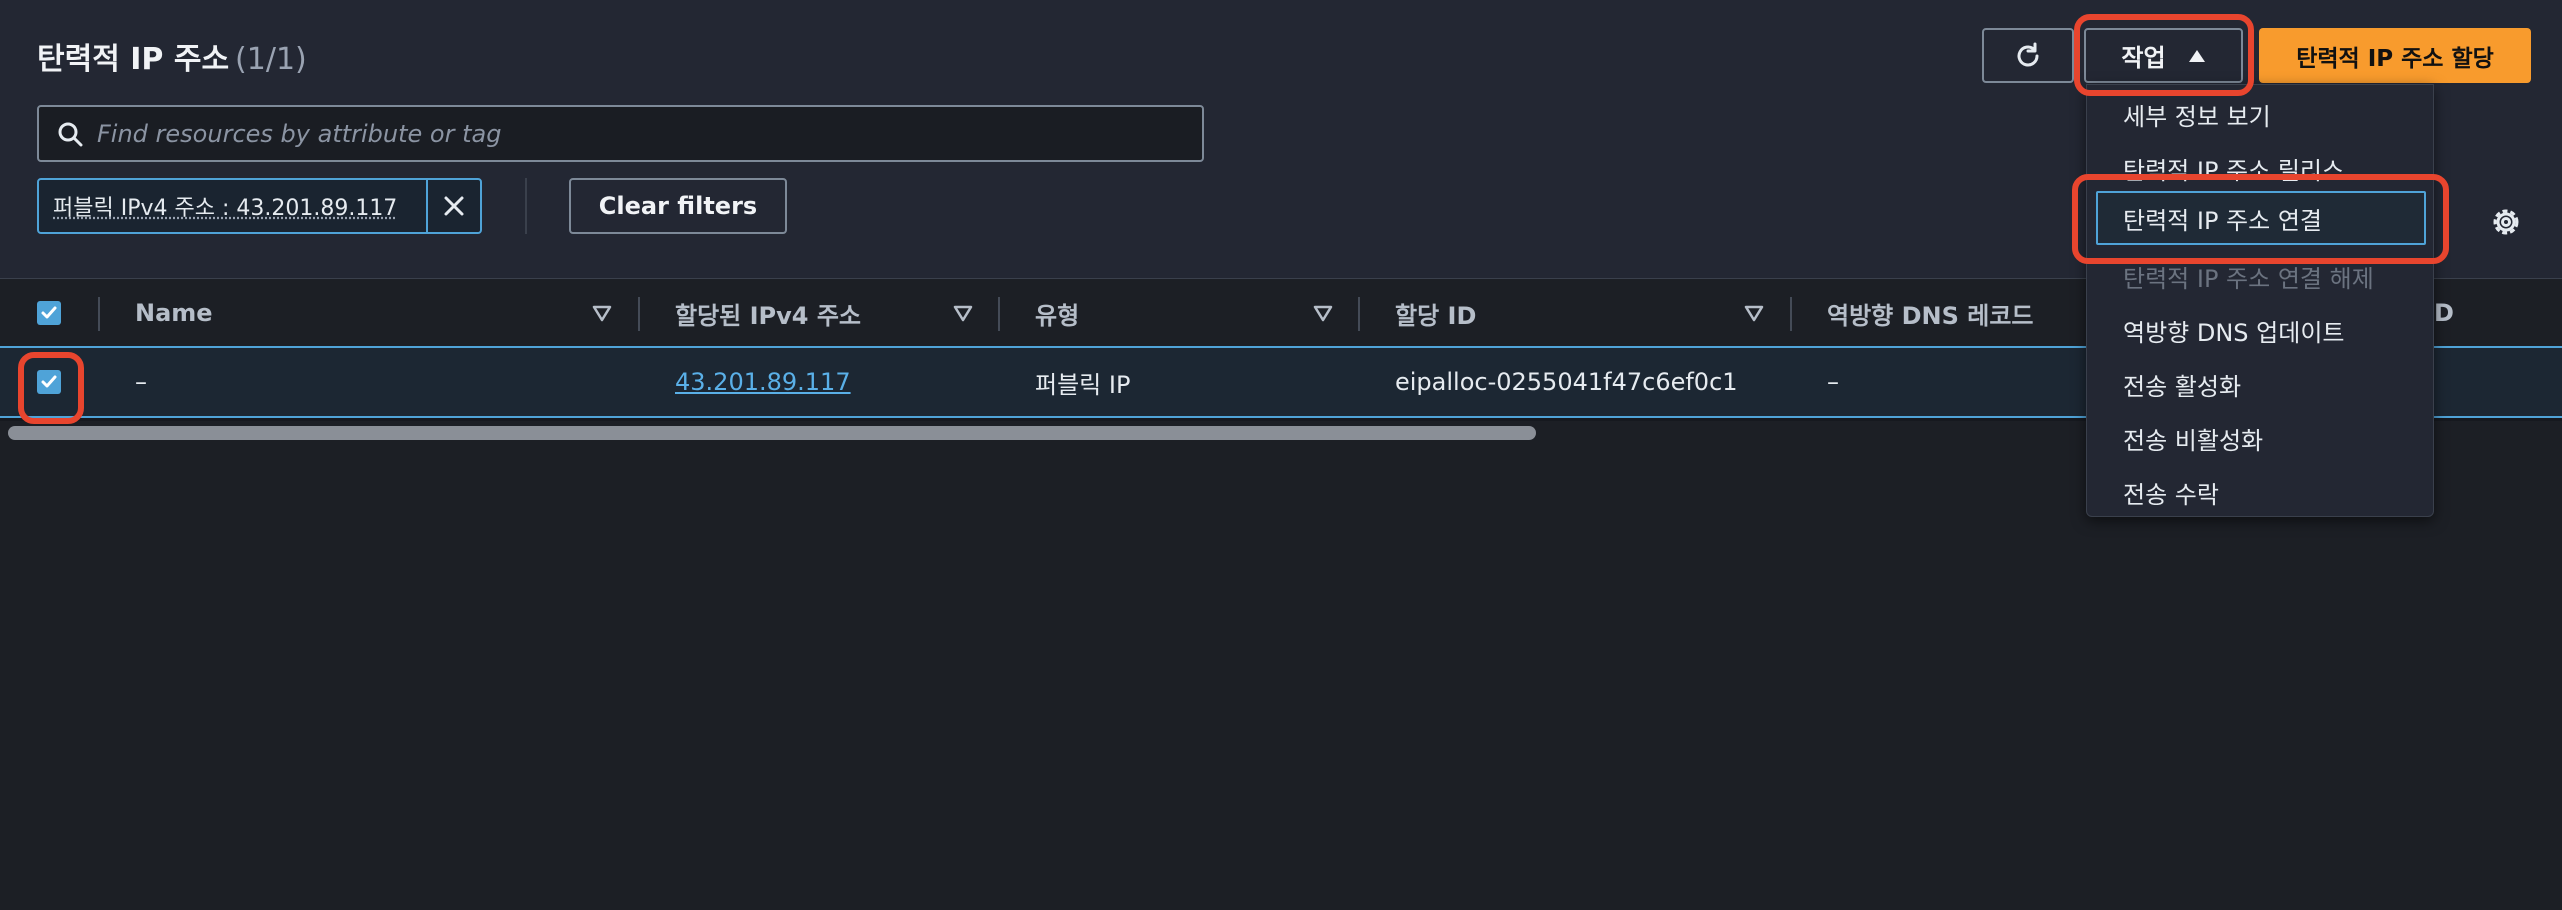  What do you see at coordinates (2444, 313) in the screenshot?
I see `column-header-partial: D` at bounding box center [2444, 313].